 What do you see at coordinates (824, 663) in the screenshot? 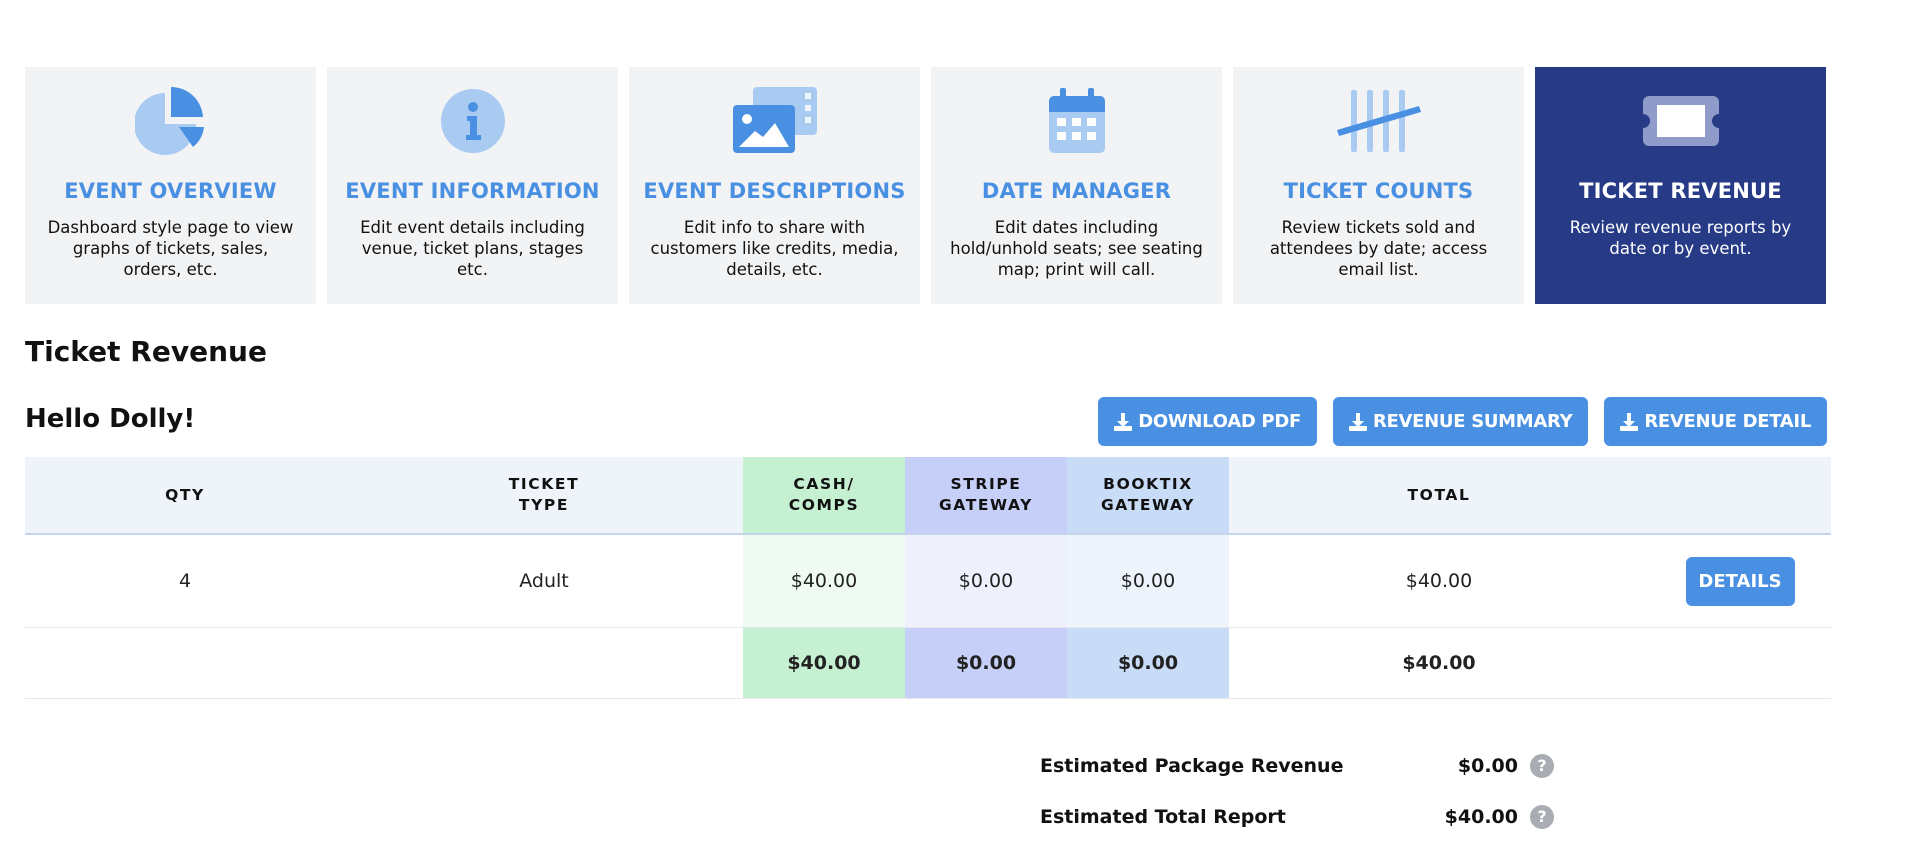
I see `total-cash-comps: $40.00` at bounding box center [824, 663].